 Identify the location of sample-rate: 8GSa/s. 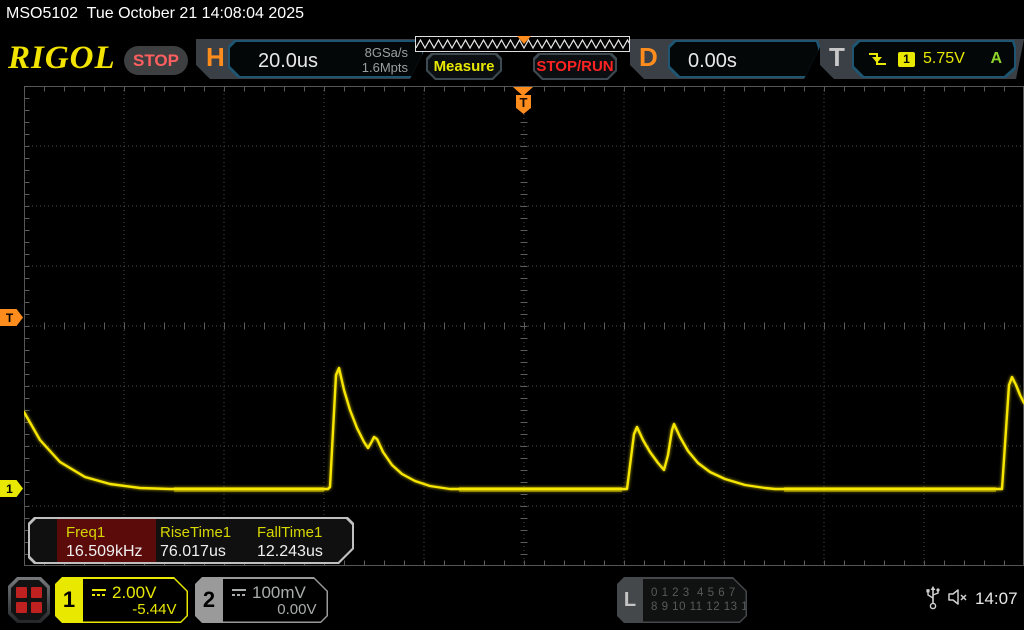
(386, 52).